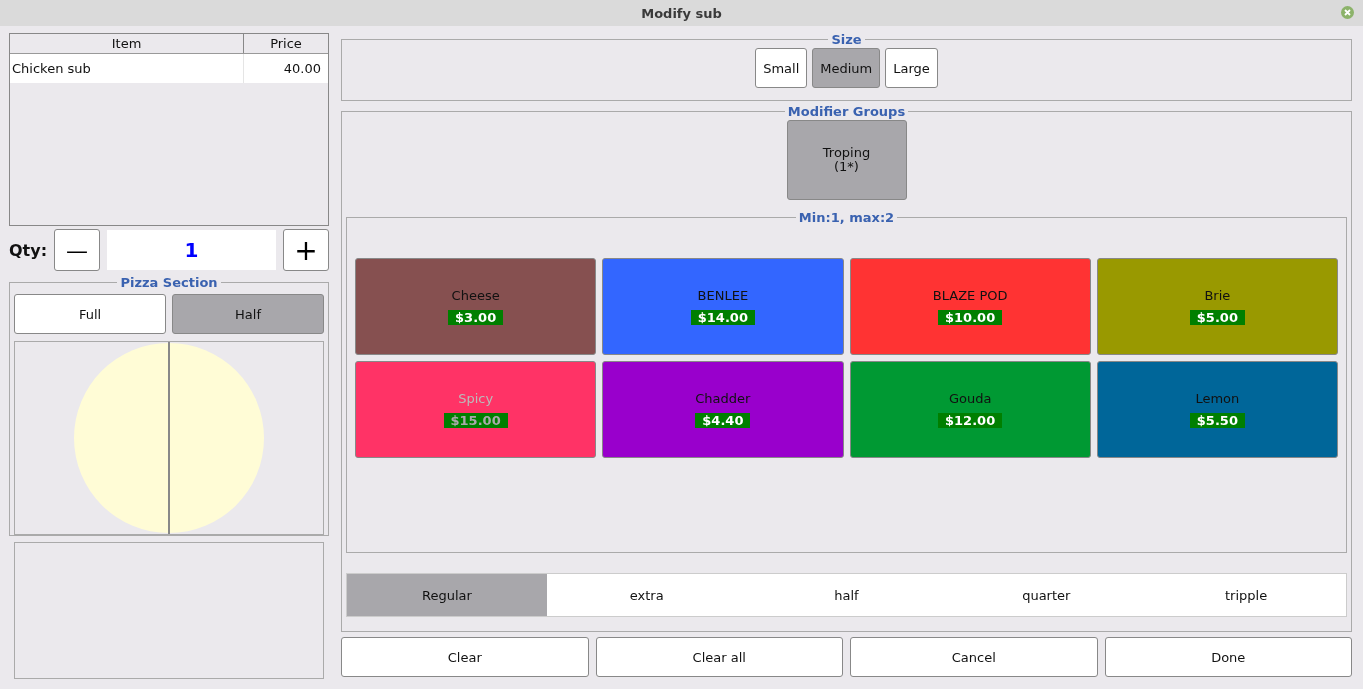  Describe the element at coordinates (722, 317) in the screenshot. I see `price-tag: $14.00` at that location.